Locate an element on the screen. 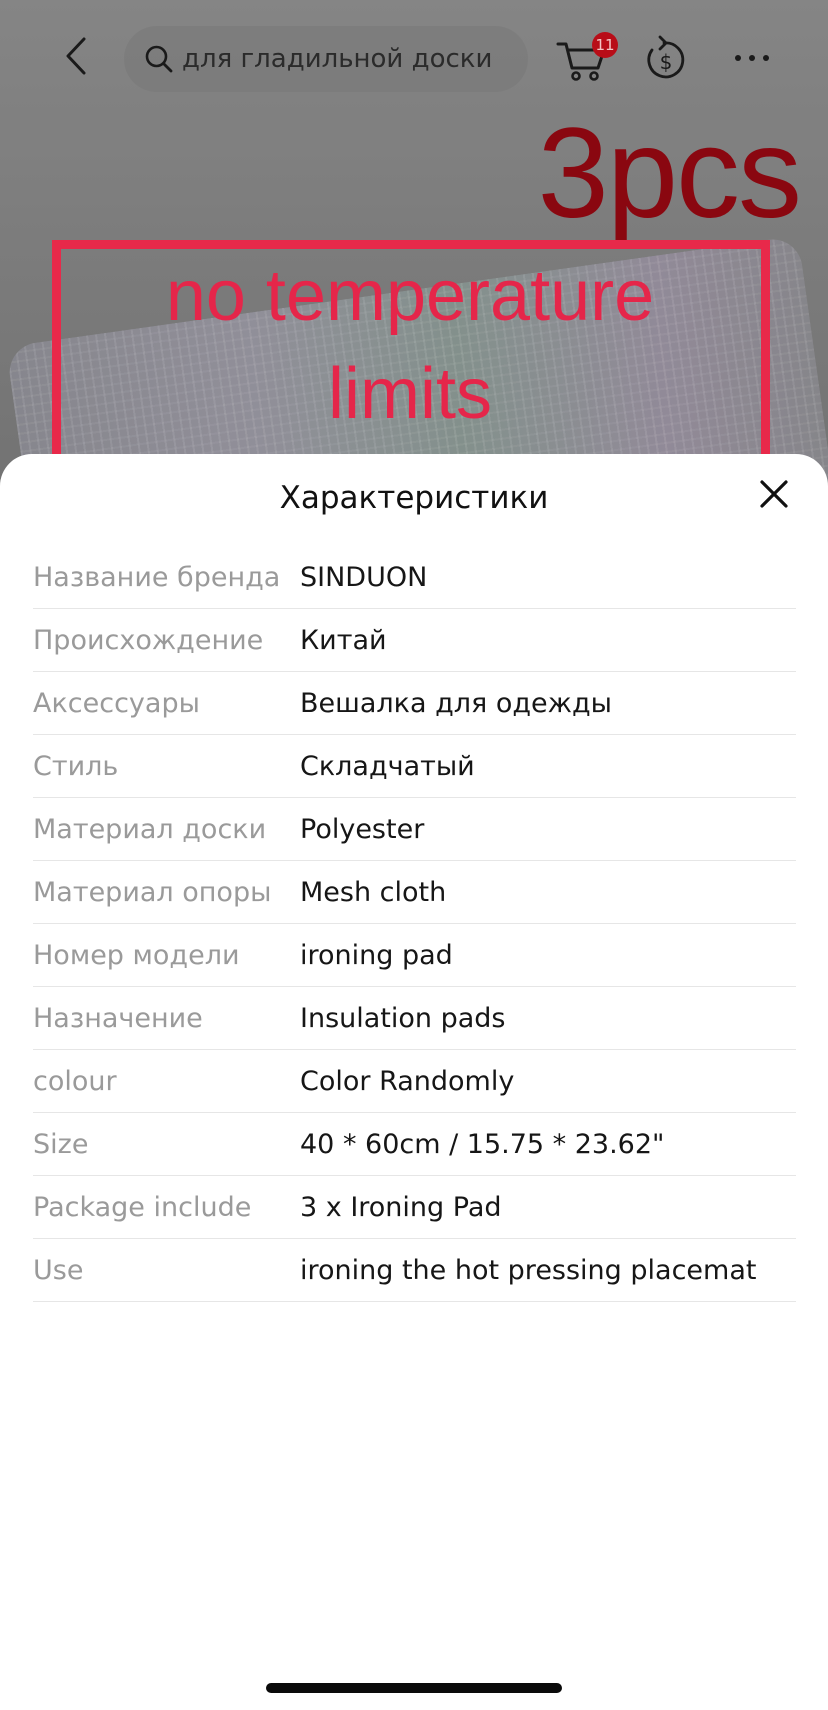 This screenshot has width=828, height=1710. search-input: для гладильной доски is located at coordinates (326, 59).